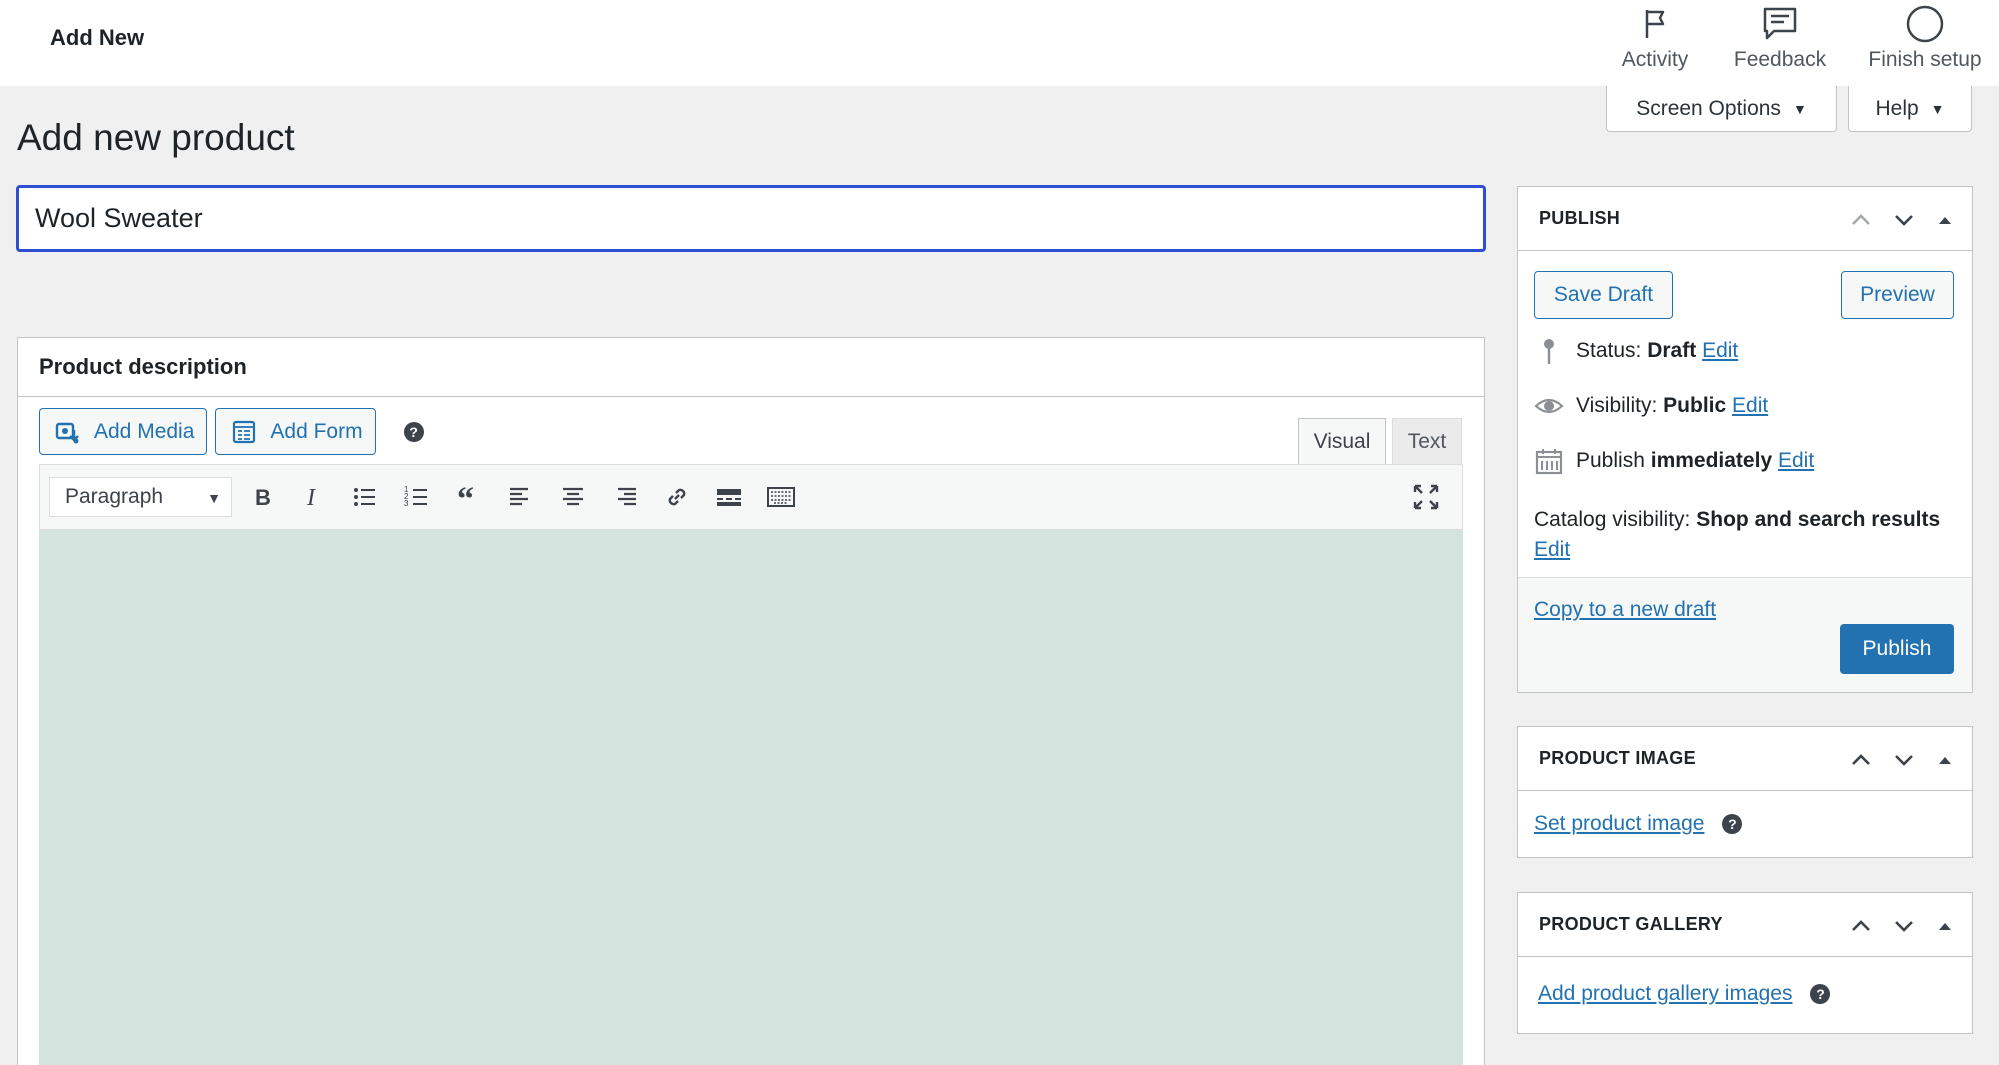 Image resolution: width=1999 pixels, height=1065 pixels. I want to click on blockquote-button: “, so click(469, 497).